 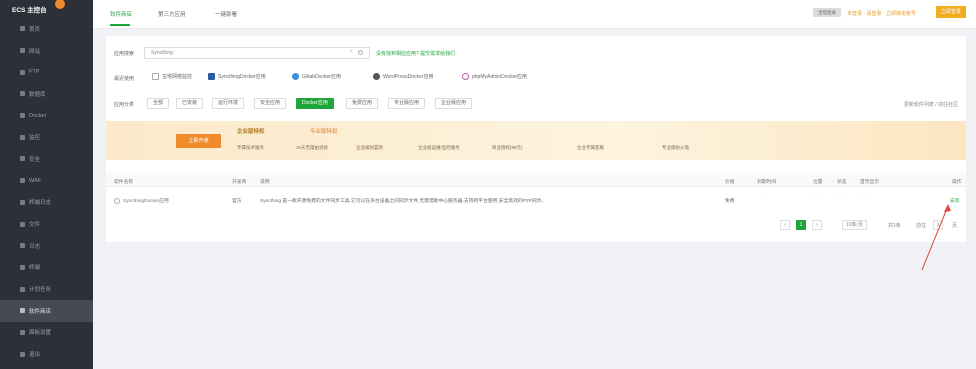 I want to click on home-icon, so click(x=22, y=29).